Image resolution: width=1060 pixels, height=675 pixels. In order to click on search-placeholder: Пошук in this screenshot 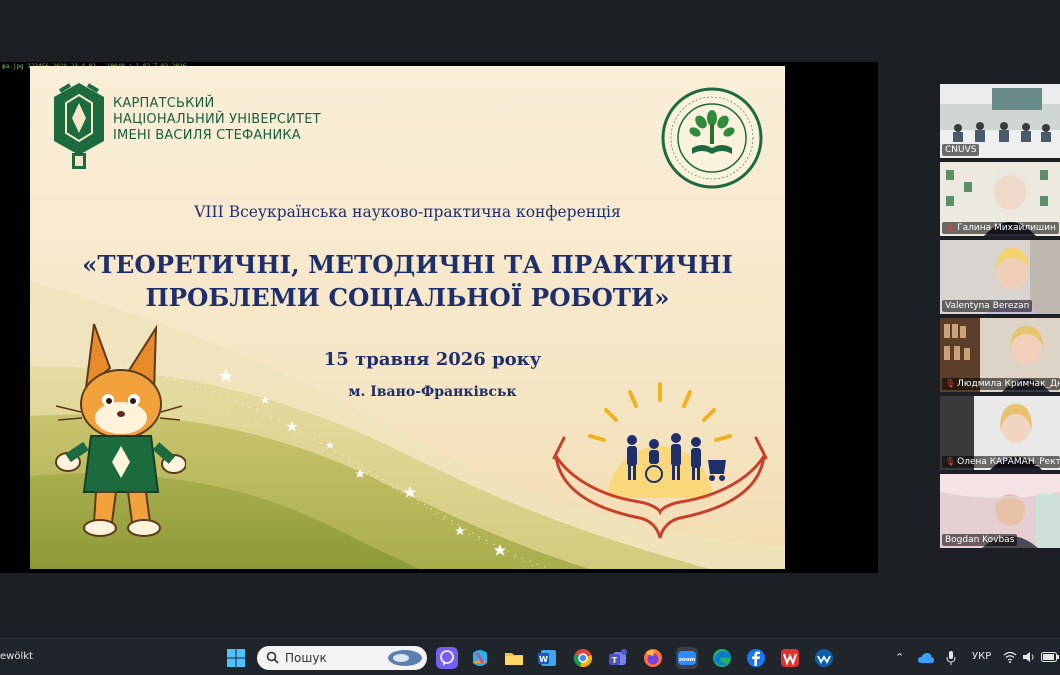, I will do `click(306, 658)`.